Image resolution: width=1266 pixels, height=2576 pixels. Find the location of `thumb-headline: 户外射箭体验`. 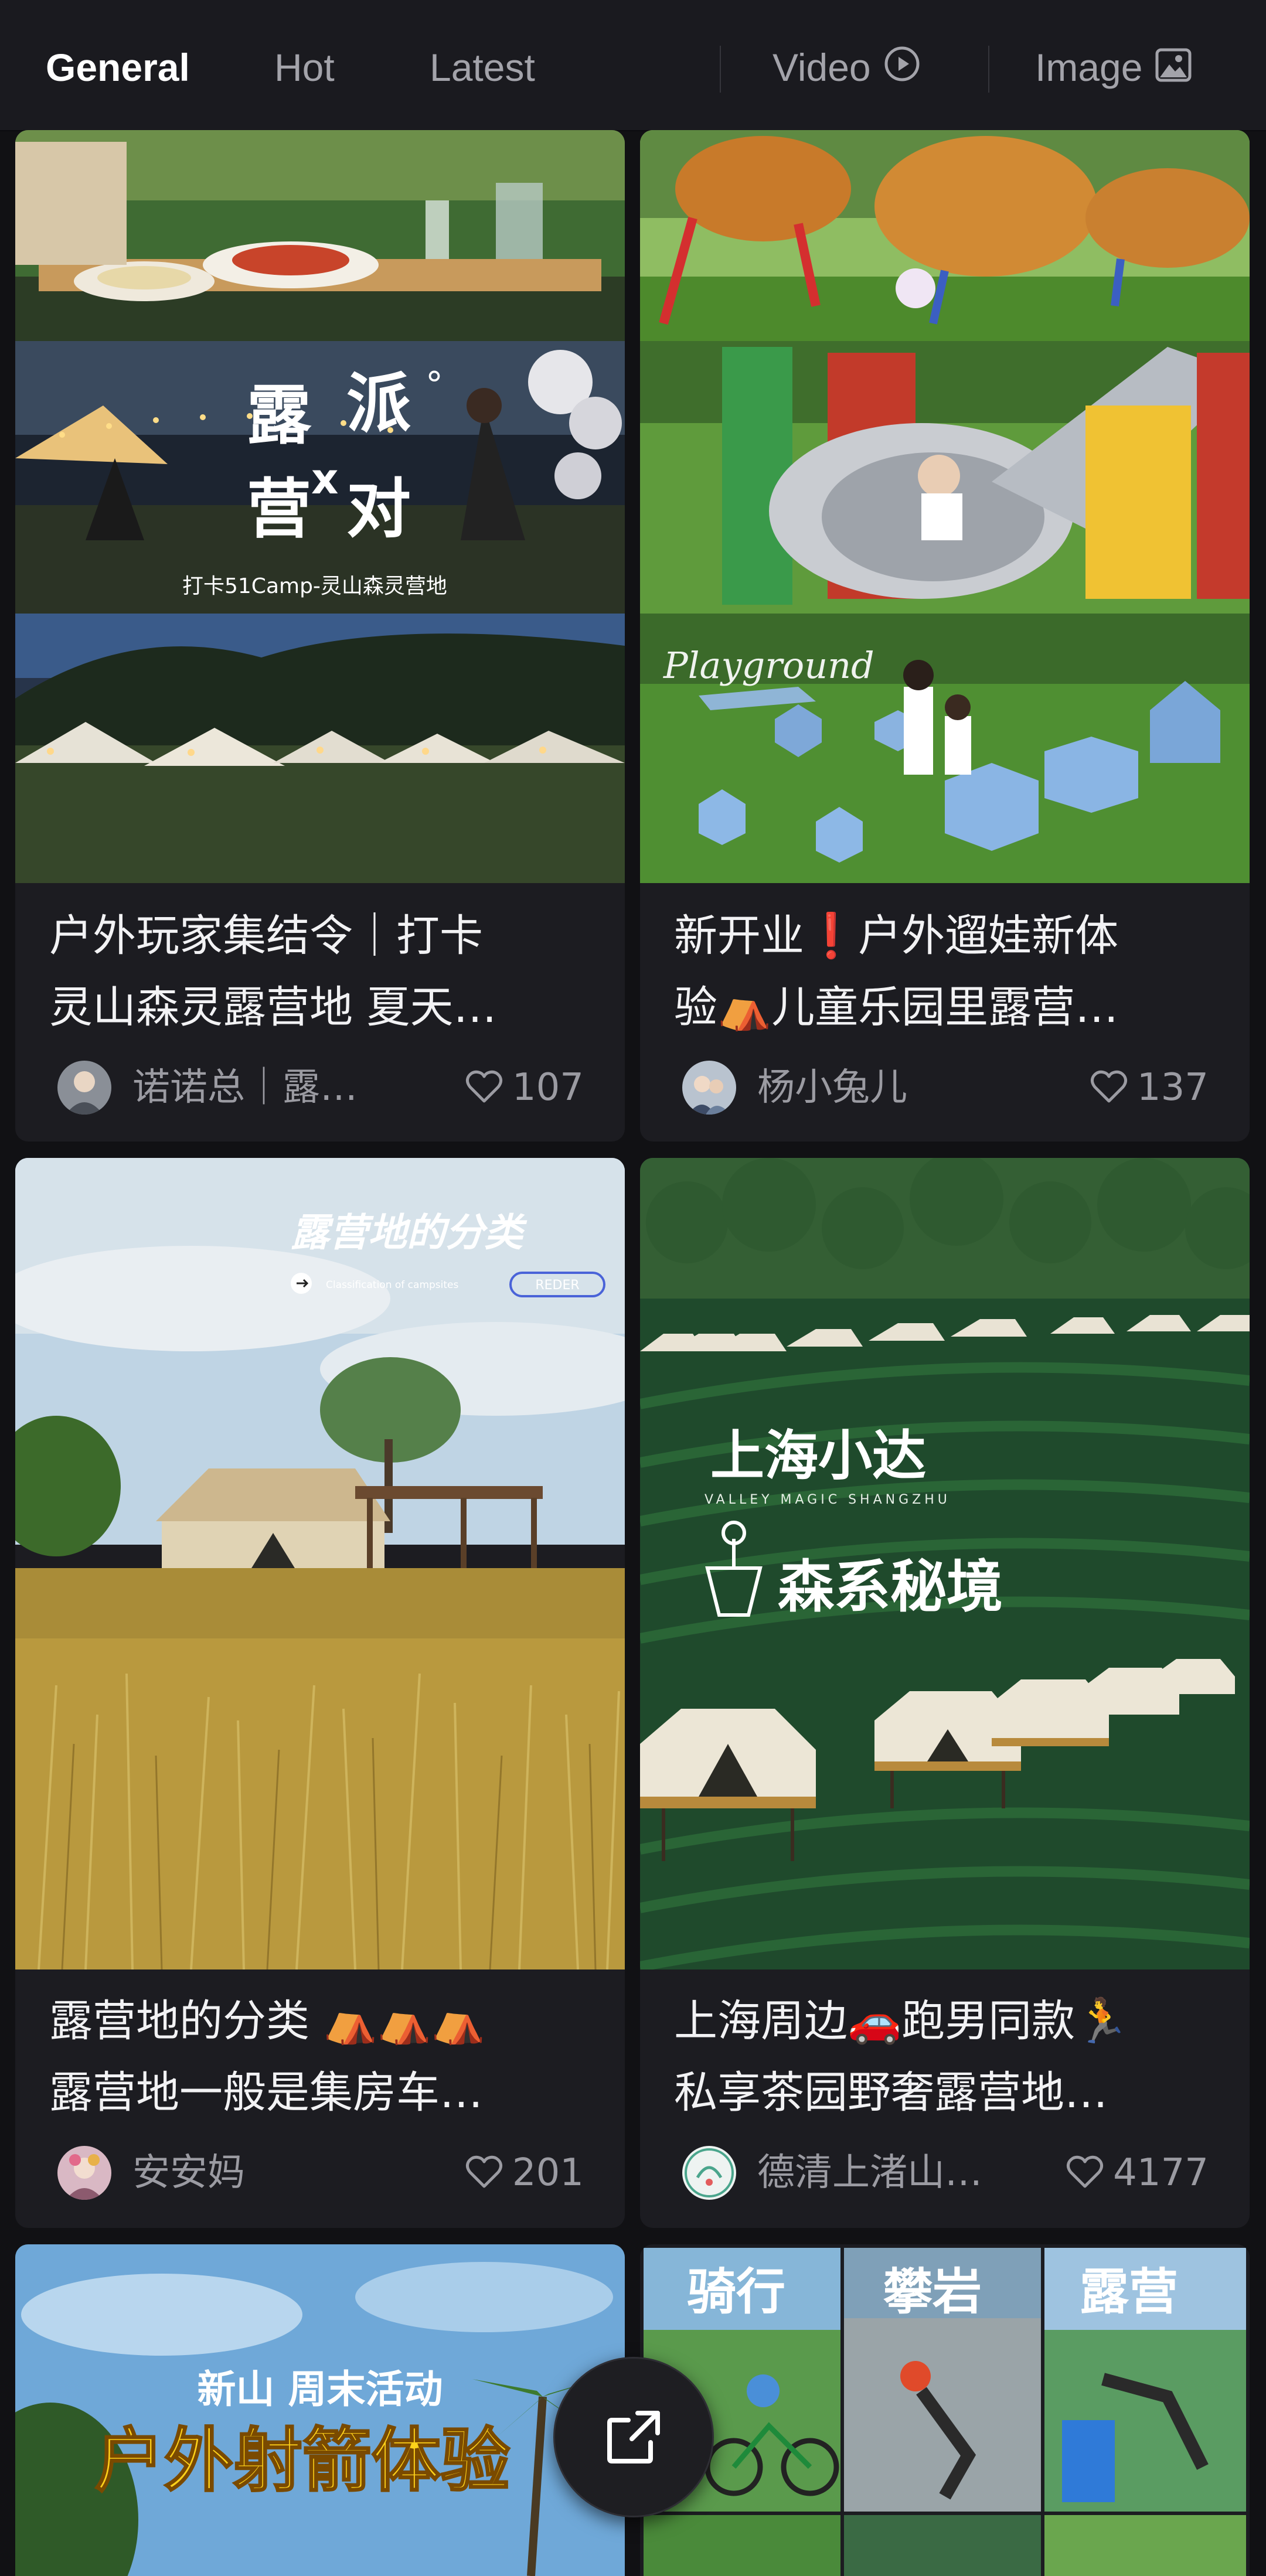

thumb-headline: 户外射箭体验 is located at coordinates (303, 2460).